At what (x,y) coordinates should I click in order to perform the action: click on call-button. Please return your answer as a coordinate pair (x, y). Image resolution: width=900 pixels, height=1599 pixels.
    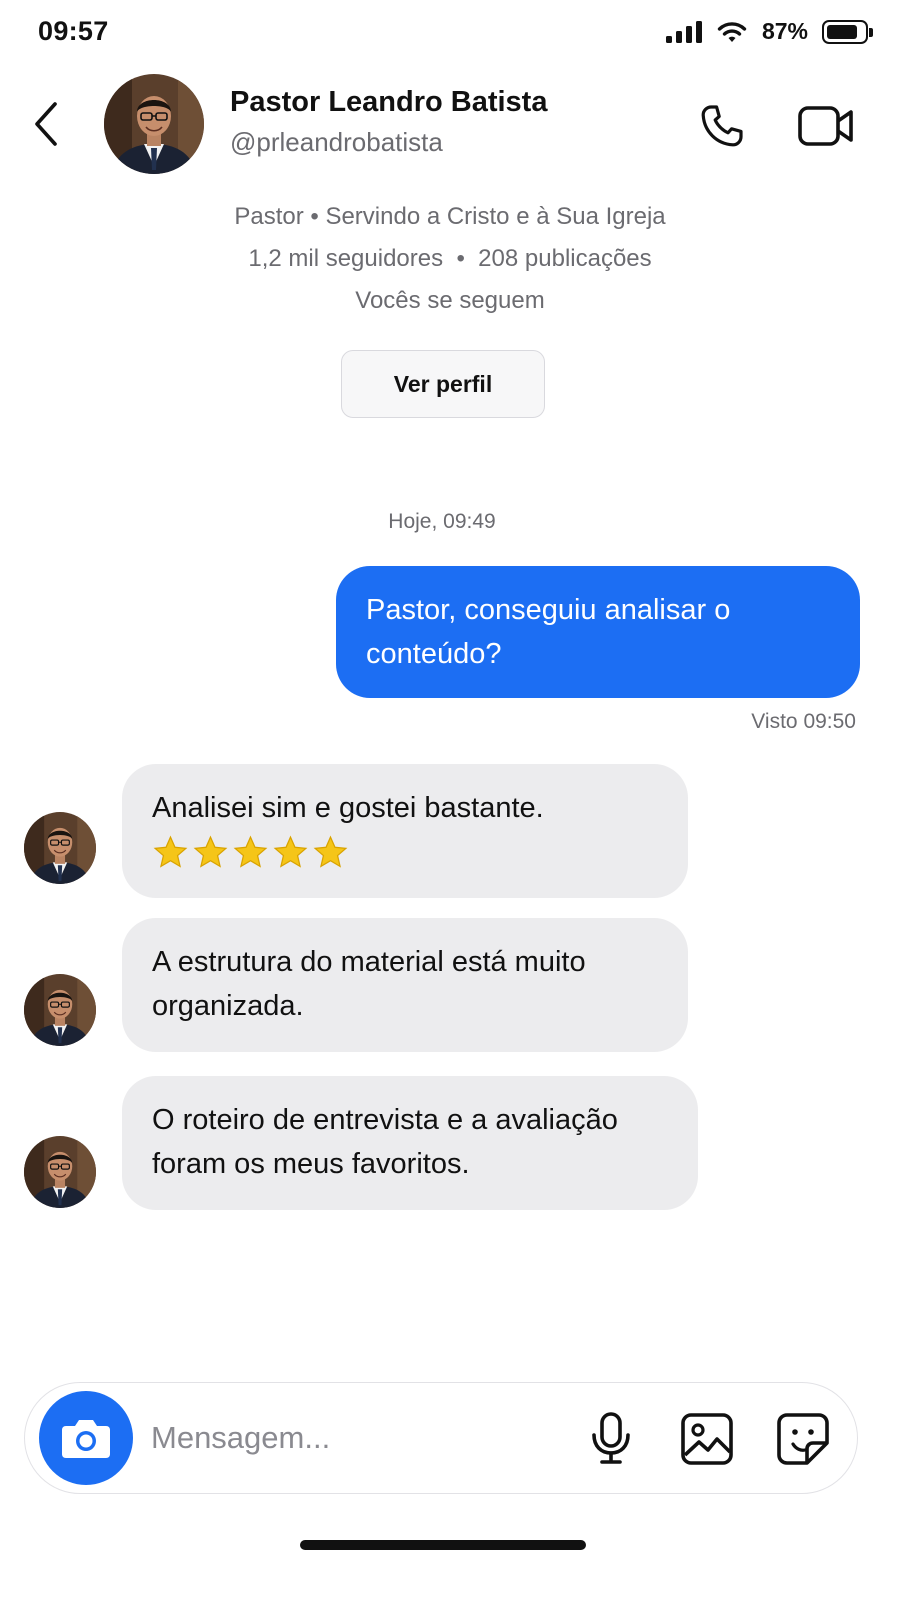
    Looking at the image, I should click on (722, 126).